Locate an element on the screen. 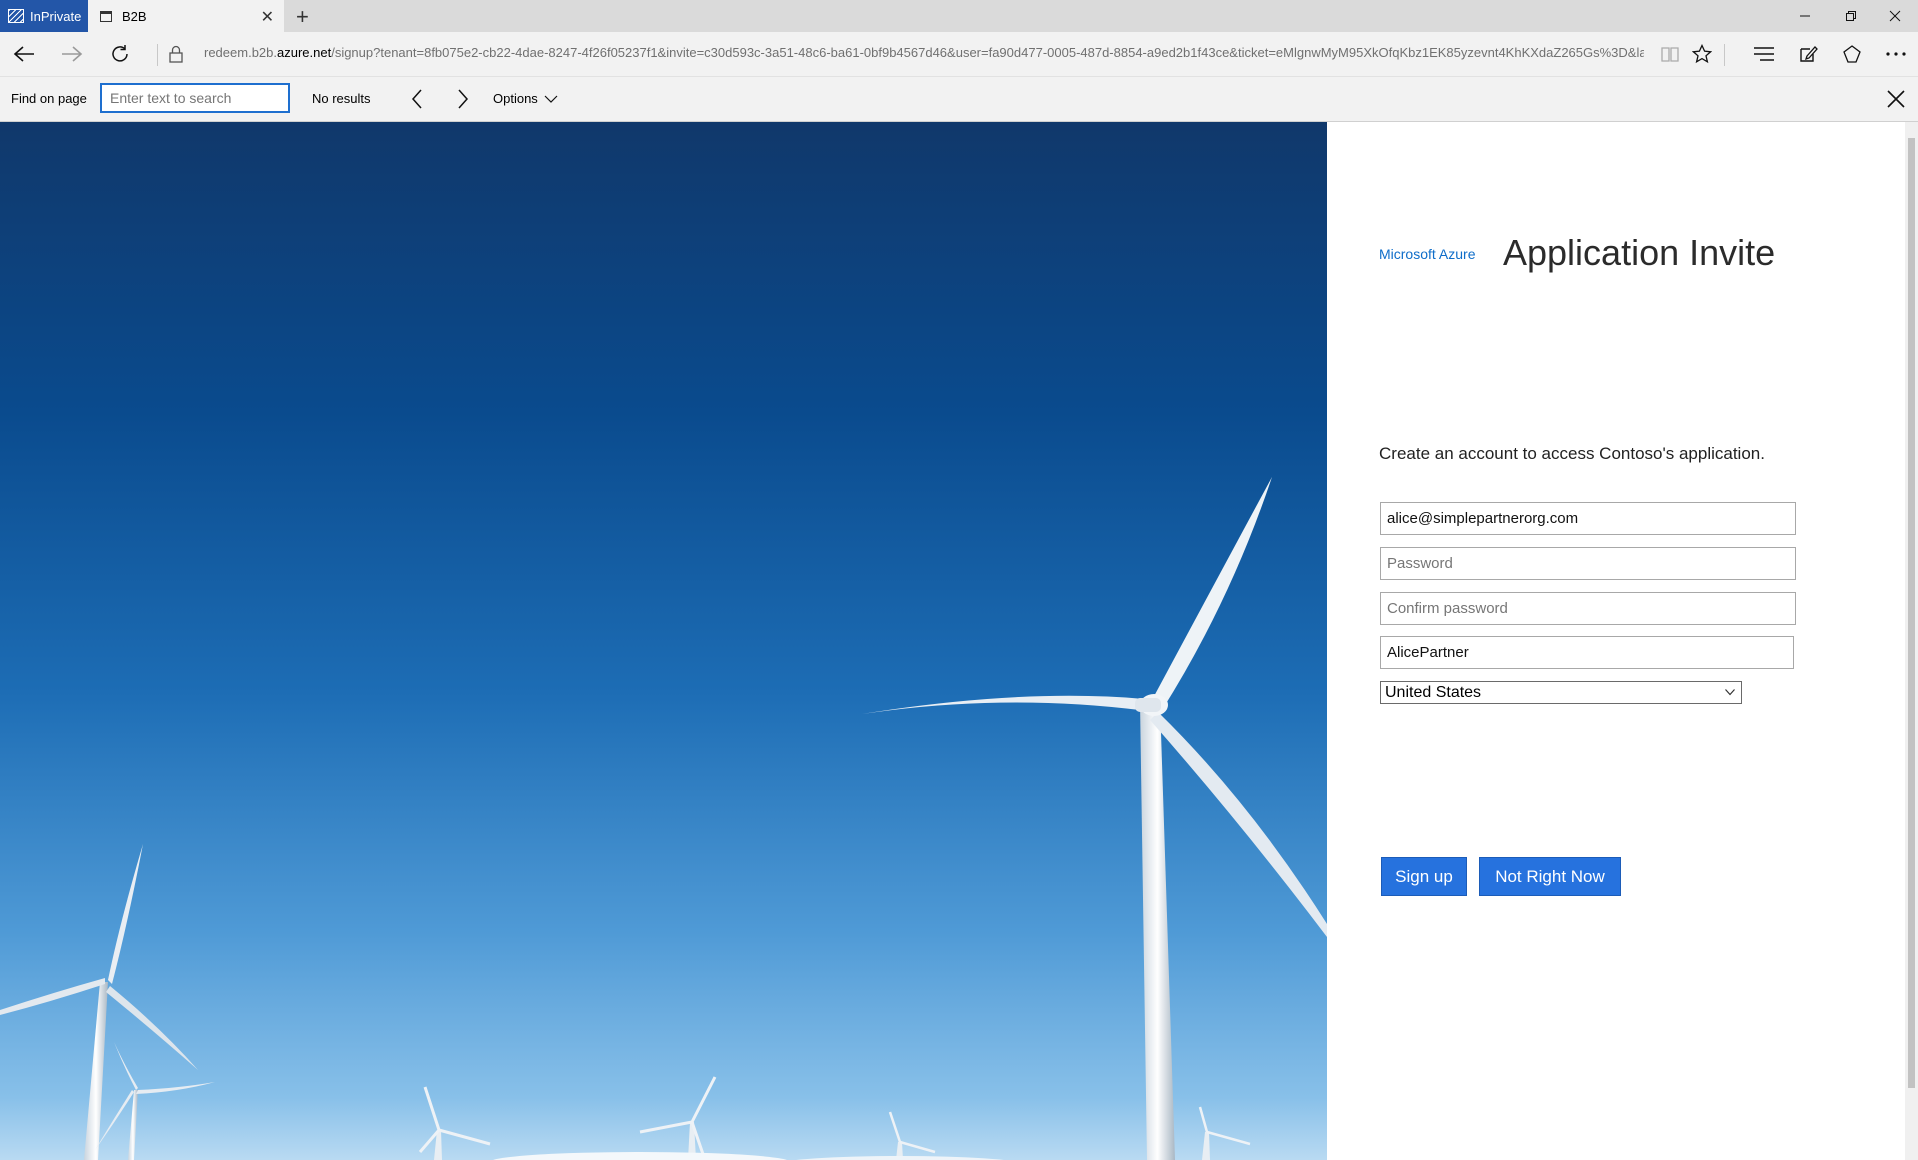 This screenshot has width=1918, height=1160. page-title: Application Invite is located at coordinates (1639, 252).